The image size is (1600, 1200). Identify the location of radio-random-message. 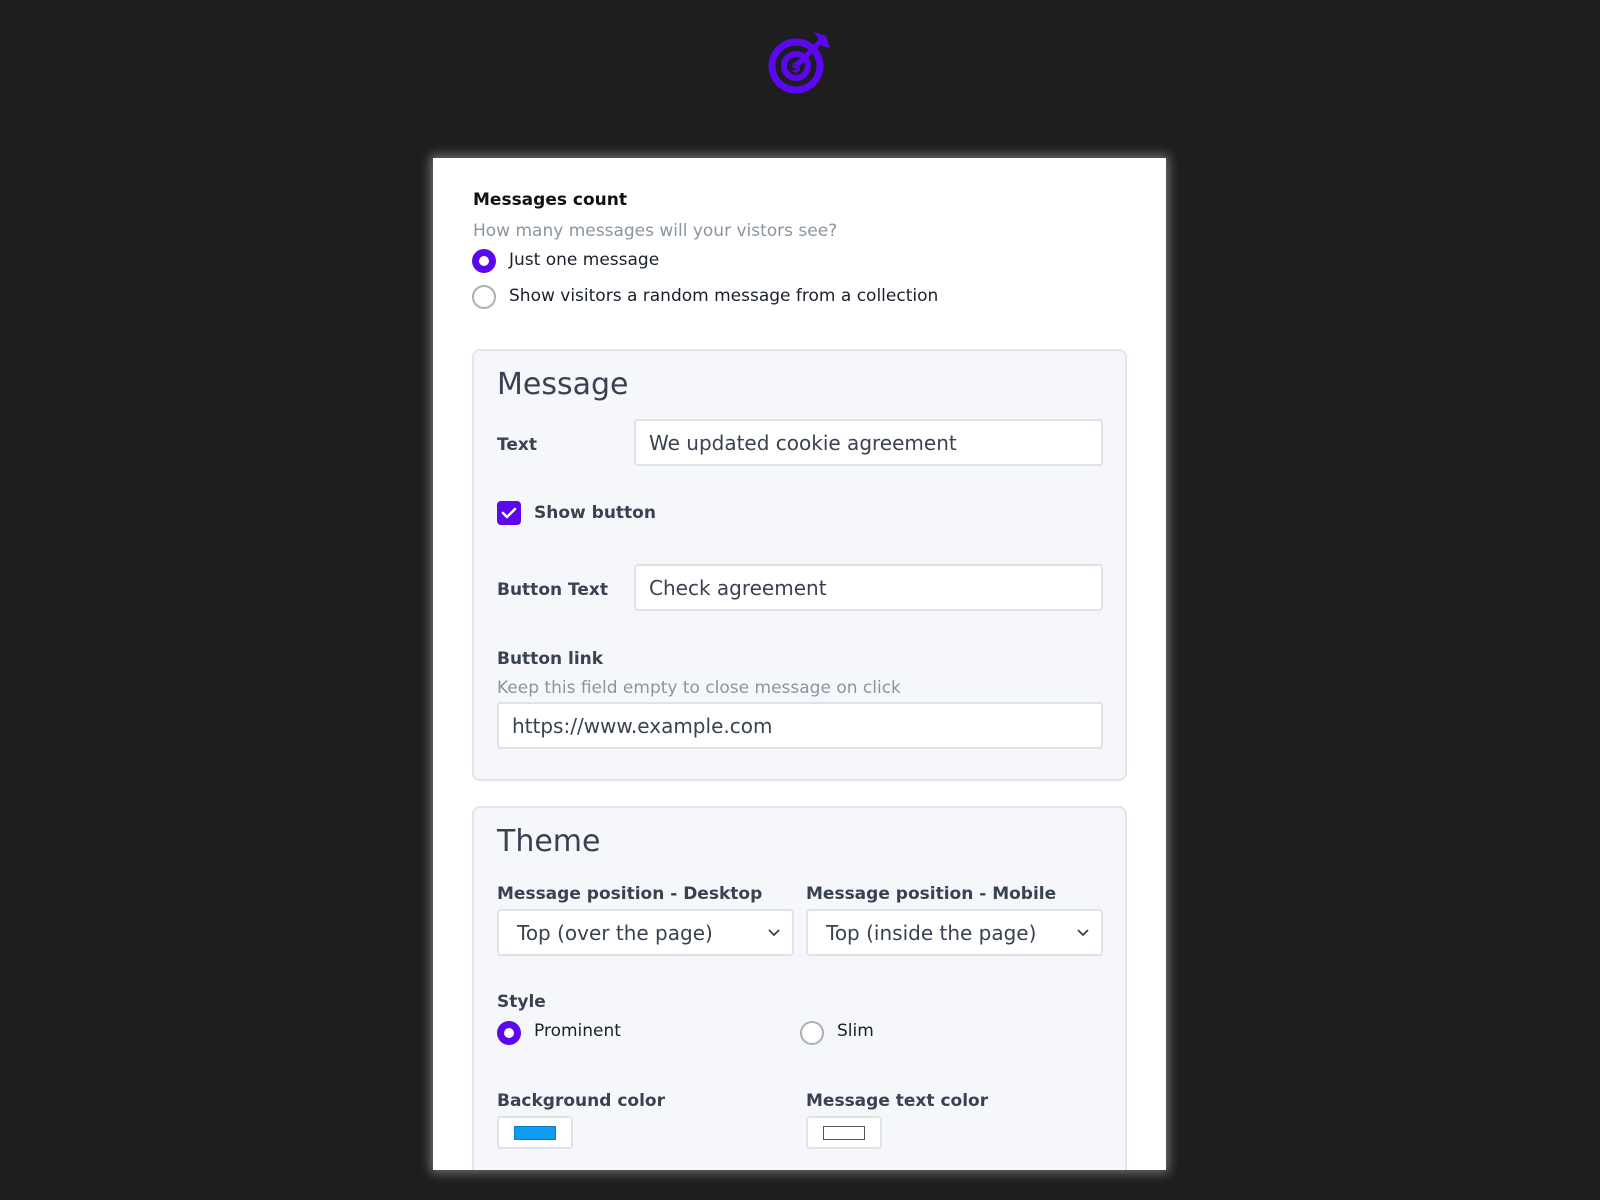
(484, 297).